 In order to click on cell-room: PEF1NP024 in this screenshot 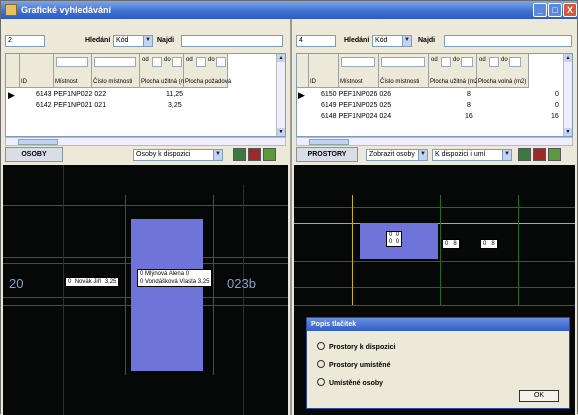, I will do `click(358, 116)`.